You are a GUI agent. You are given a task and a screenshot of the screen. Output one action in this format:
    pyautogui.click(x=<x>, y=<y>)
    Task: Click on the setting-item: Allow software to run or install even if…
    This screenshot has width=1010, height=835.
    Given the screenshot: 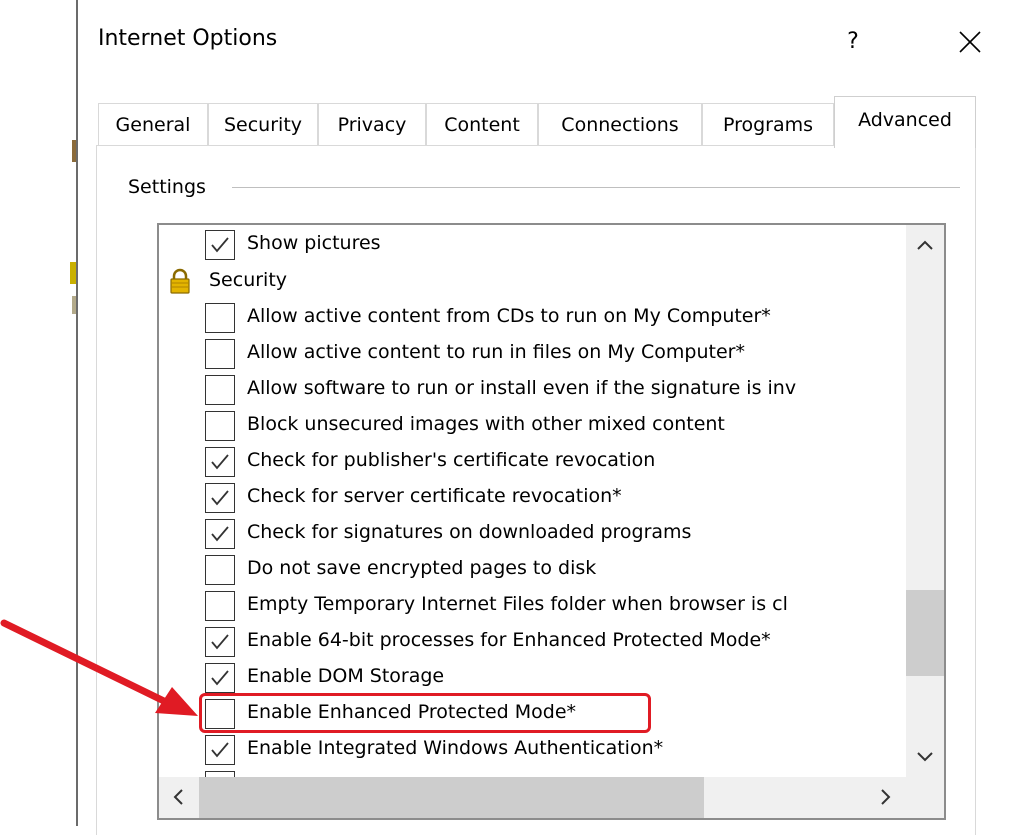 What is the action you would take?
    pyautogui.click(x=533, y=390)
    